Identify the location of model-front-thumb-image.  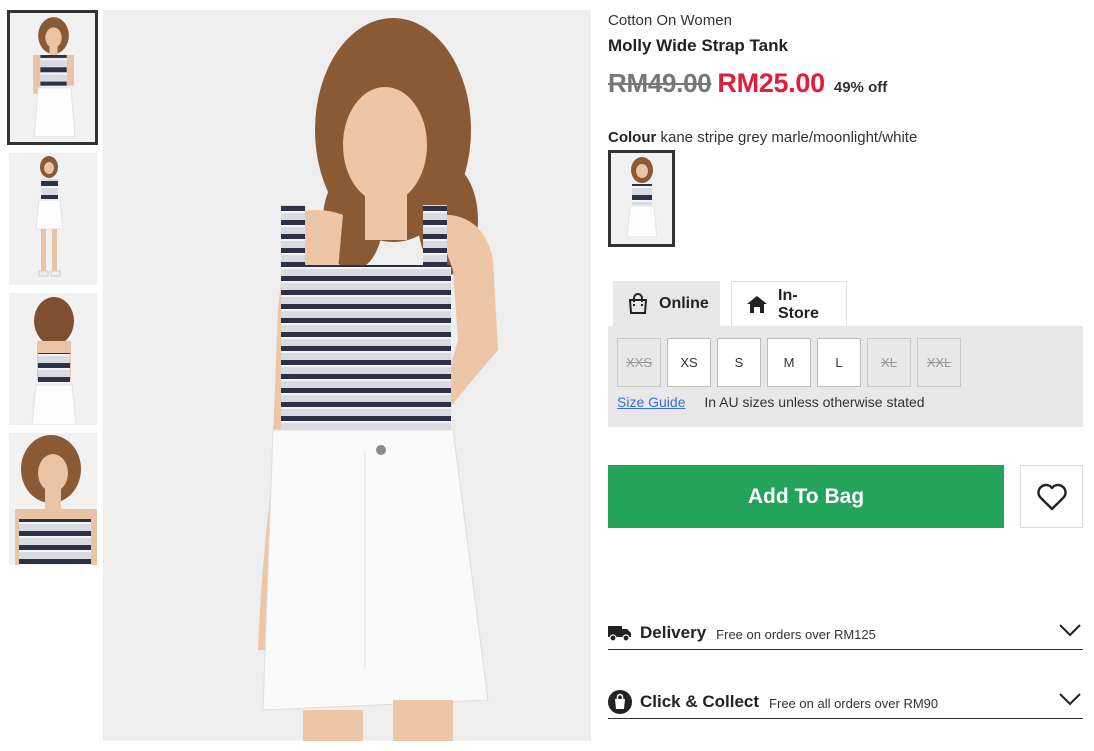
(52, 77).